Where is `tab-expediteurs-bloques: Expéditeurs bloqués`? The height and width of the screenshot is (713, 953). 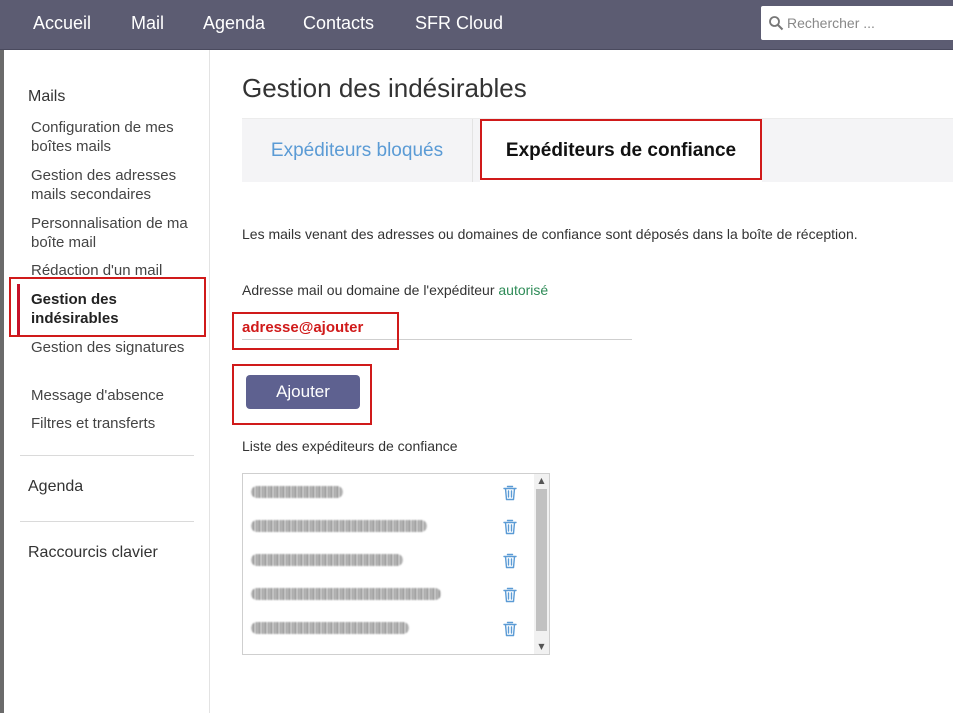
tab-expediteurs-bloques: Expéditeurs bloqués is located at coordinates (357, 150).